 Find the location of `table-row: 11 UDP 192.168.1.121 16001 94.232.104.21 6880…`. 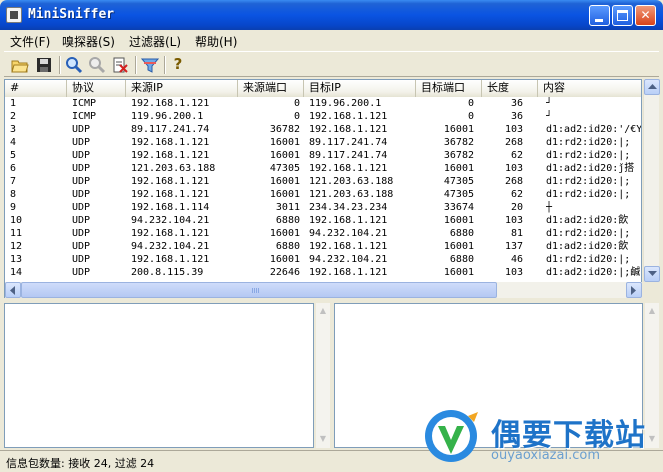

table-row: 11 UDP 192.168.1.121 16001 94.232.104.21 6880… is located at coordinates (323, 233).